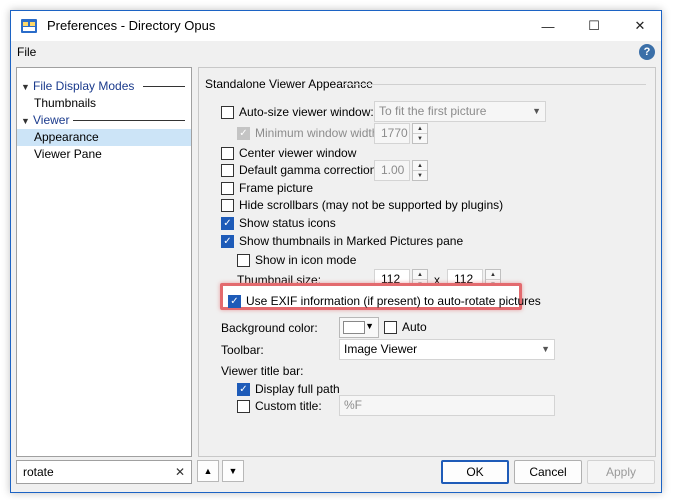 This screenshot has width=673, height=500. What do you see at coordinates (392, 133) in the screenshot?
I see `min-width-input: 1770` at bounding box center [392, 133].